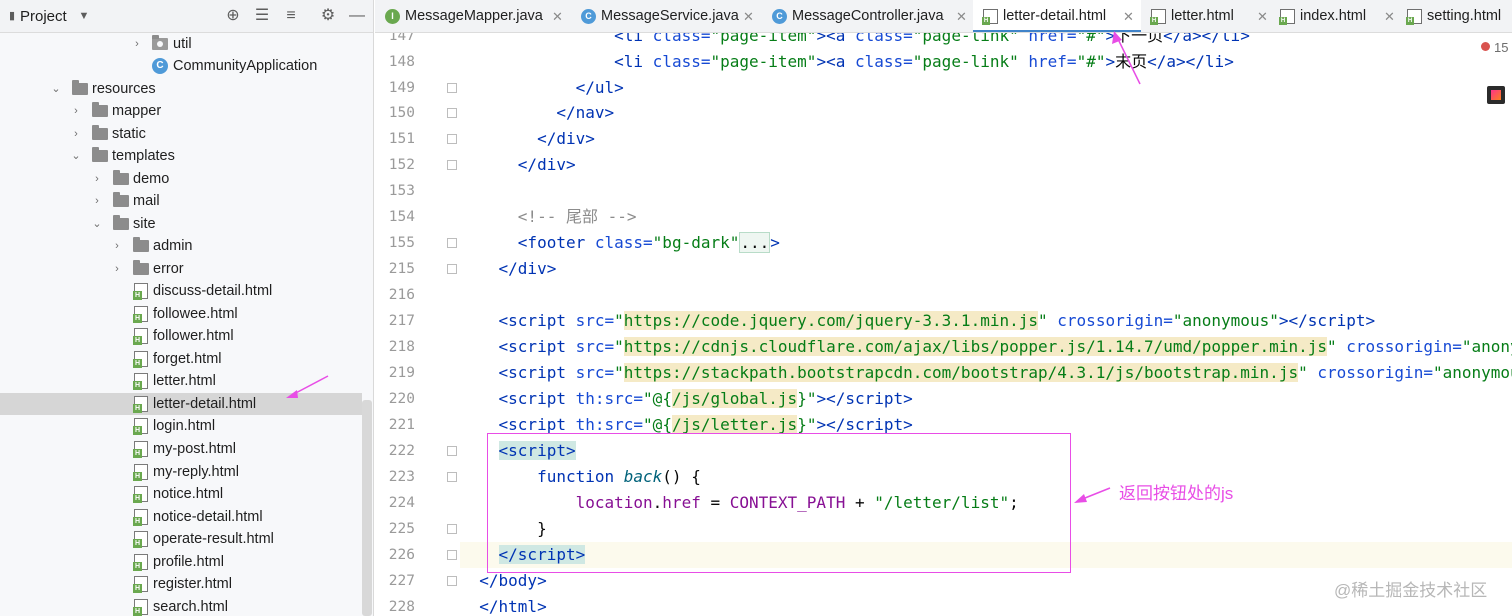 The width and height of the screenshot is (1512, 616). What do you see at coordinates (1501, 47) in the screenshot?
I see `error-count: 15` at bounding box center [1501, 47].